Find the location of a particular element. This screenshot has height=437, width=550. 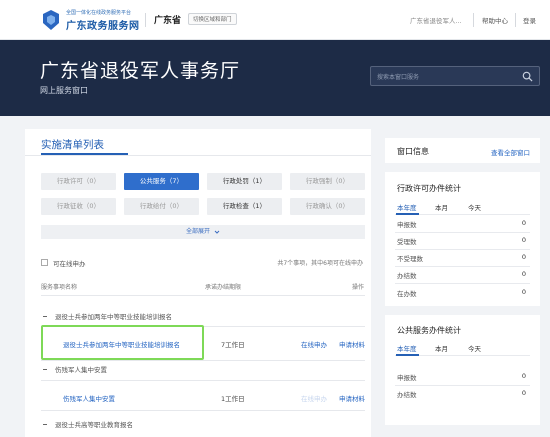

category-chip-admin-enforcement: 行政强制（0） is located at coordinates (327, 181).